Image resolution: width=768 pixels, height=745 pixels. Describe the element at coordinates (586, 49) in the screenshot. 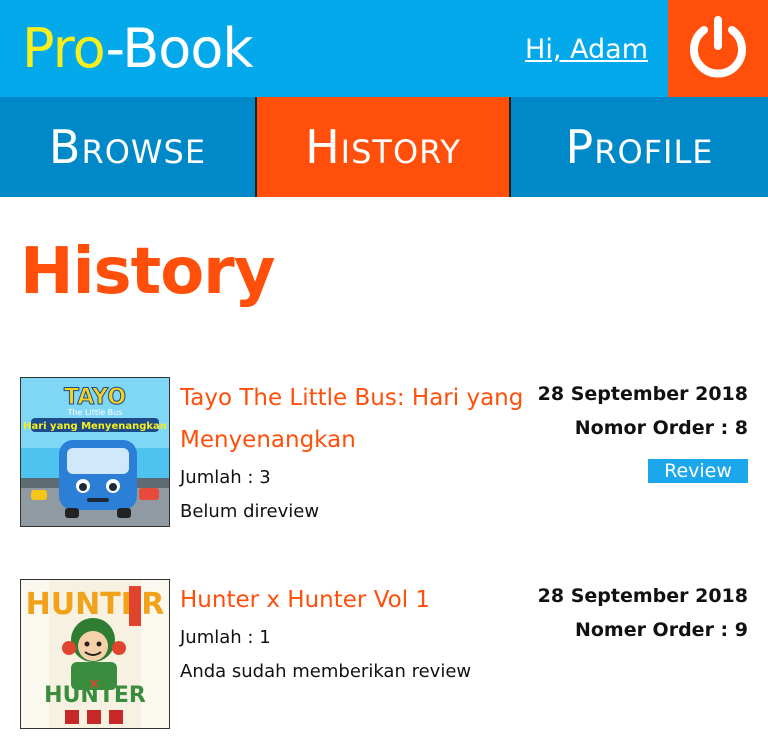

I see `user-greeting-link: Hi, Adam` at that location.